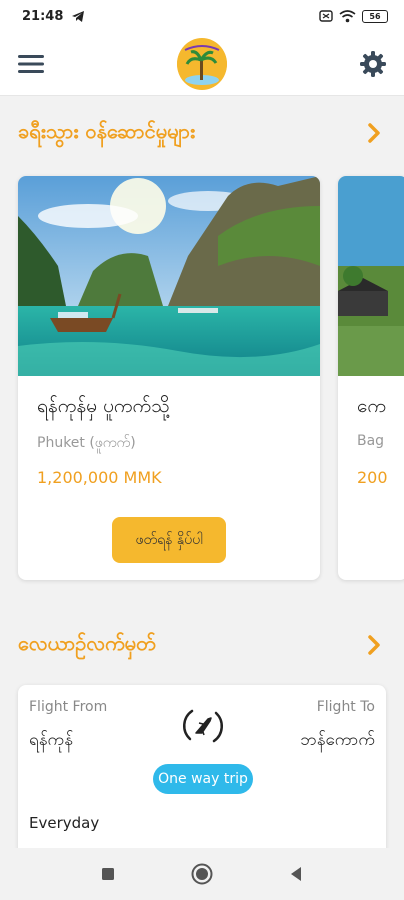 This screenshot has width=404, height=900. I want to click on tickets-section-header: လေယာဉ်လက်မှတ်, so click(202, 645).